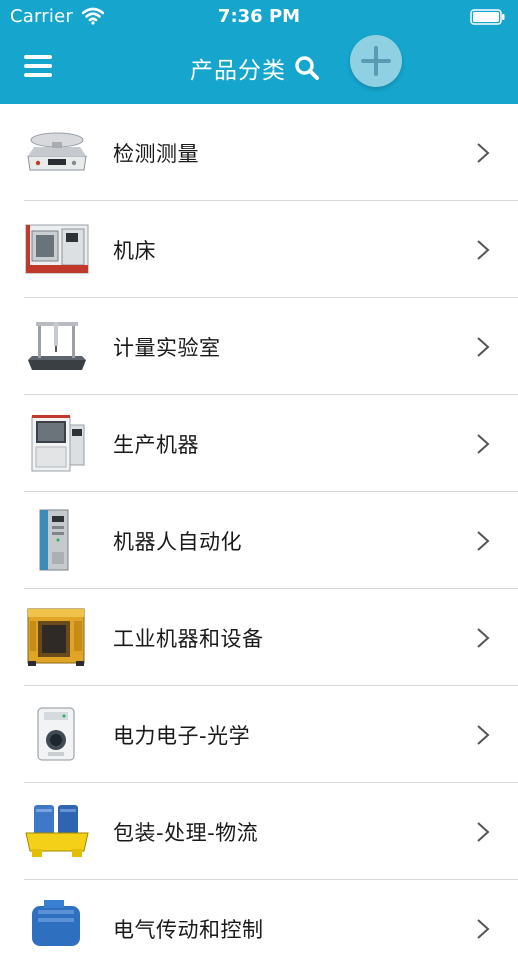 The height and width of the screenshot is (977, 518). I want to click on clock: 7:36 PM, so click(259, 16).